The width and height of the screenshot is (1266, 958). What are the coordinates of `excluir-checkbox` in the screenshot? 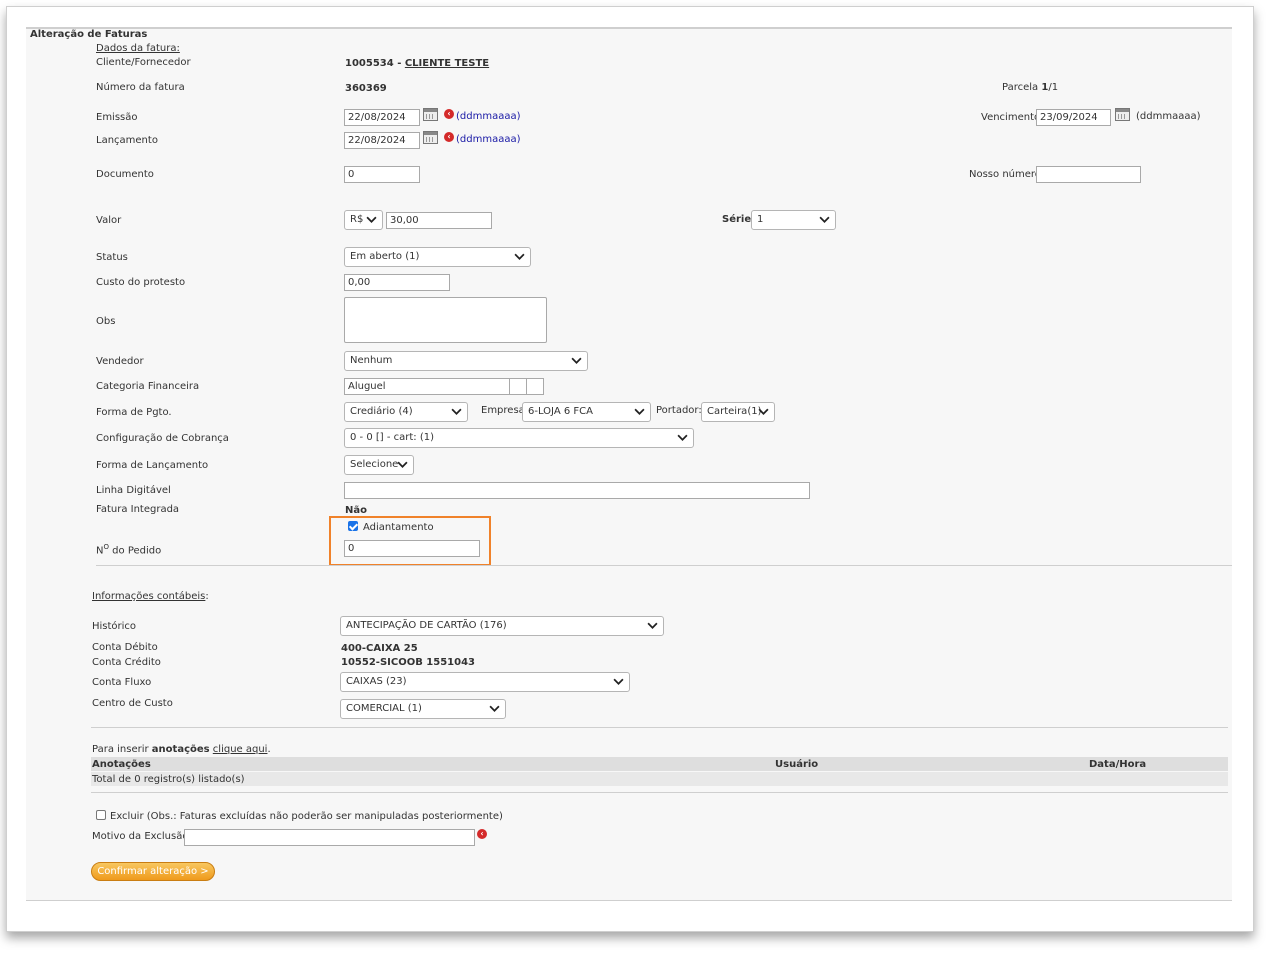 It's located at (101, 815).